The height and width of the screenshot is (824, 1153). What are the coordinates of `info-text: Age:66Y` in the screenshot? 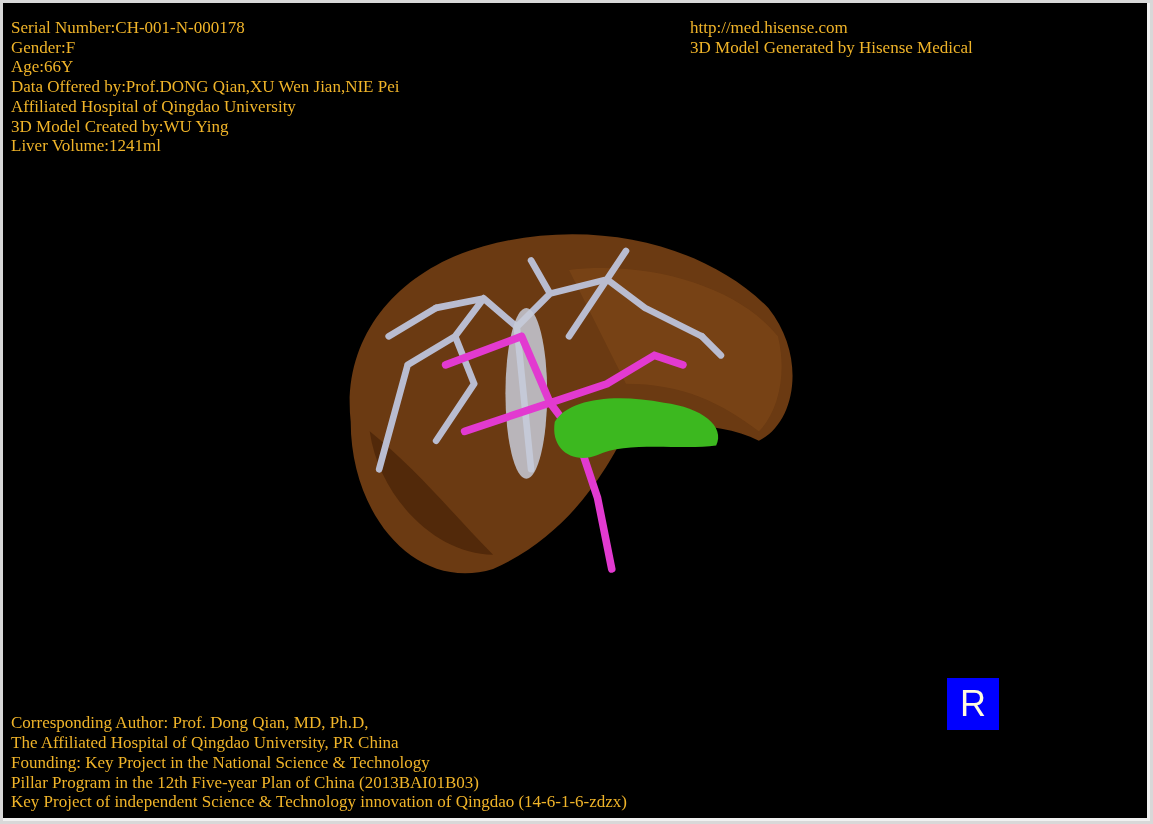 It's located at (43, 67).